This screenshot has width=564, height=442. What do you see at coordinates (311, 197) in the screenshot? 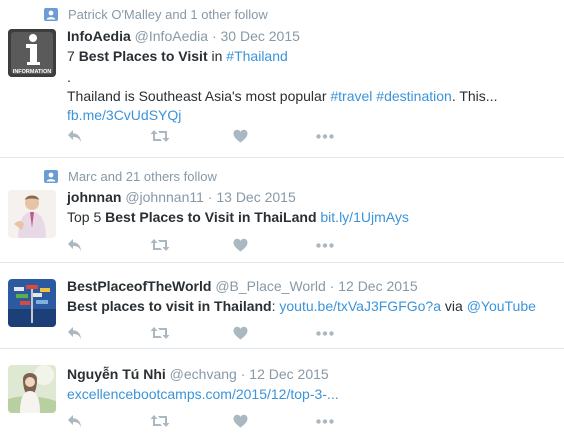
I see `tweet-header: johnnan @johnnan11 · 13 Dec 2015` at bounding box center [311, 197].